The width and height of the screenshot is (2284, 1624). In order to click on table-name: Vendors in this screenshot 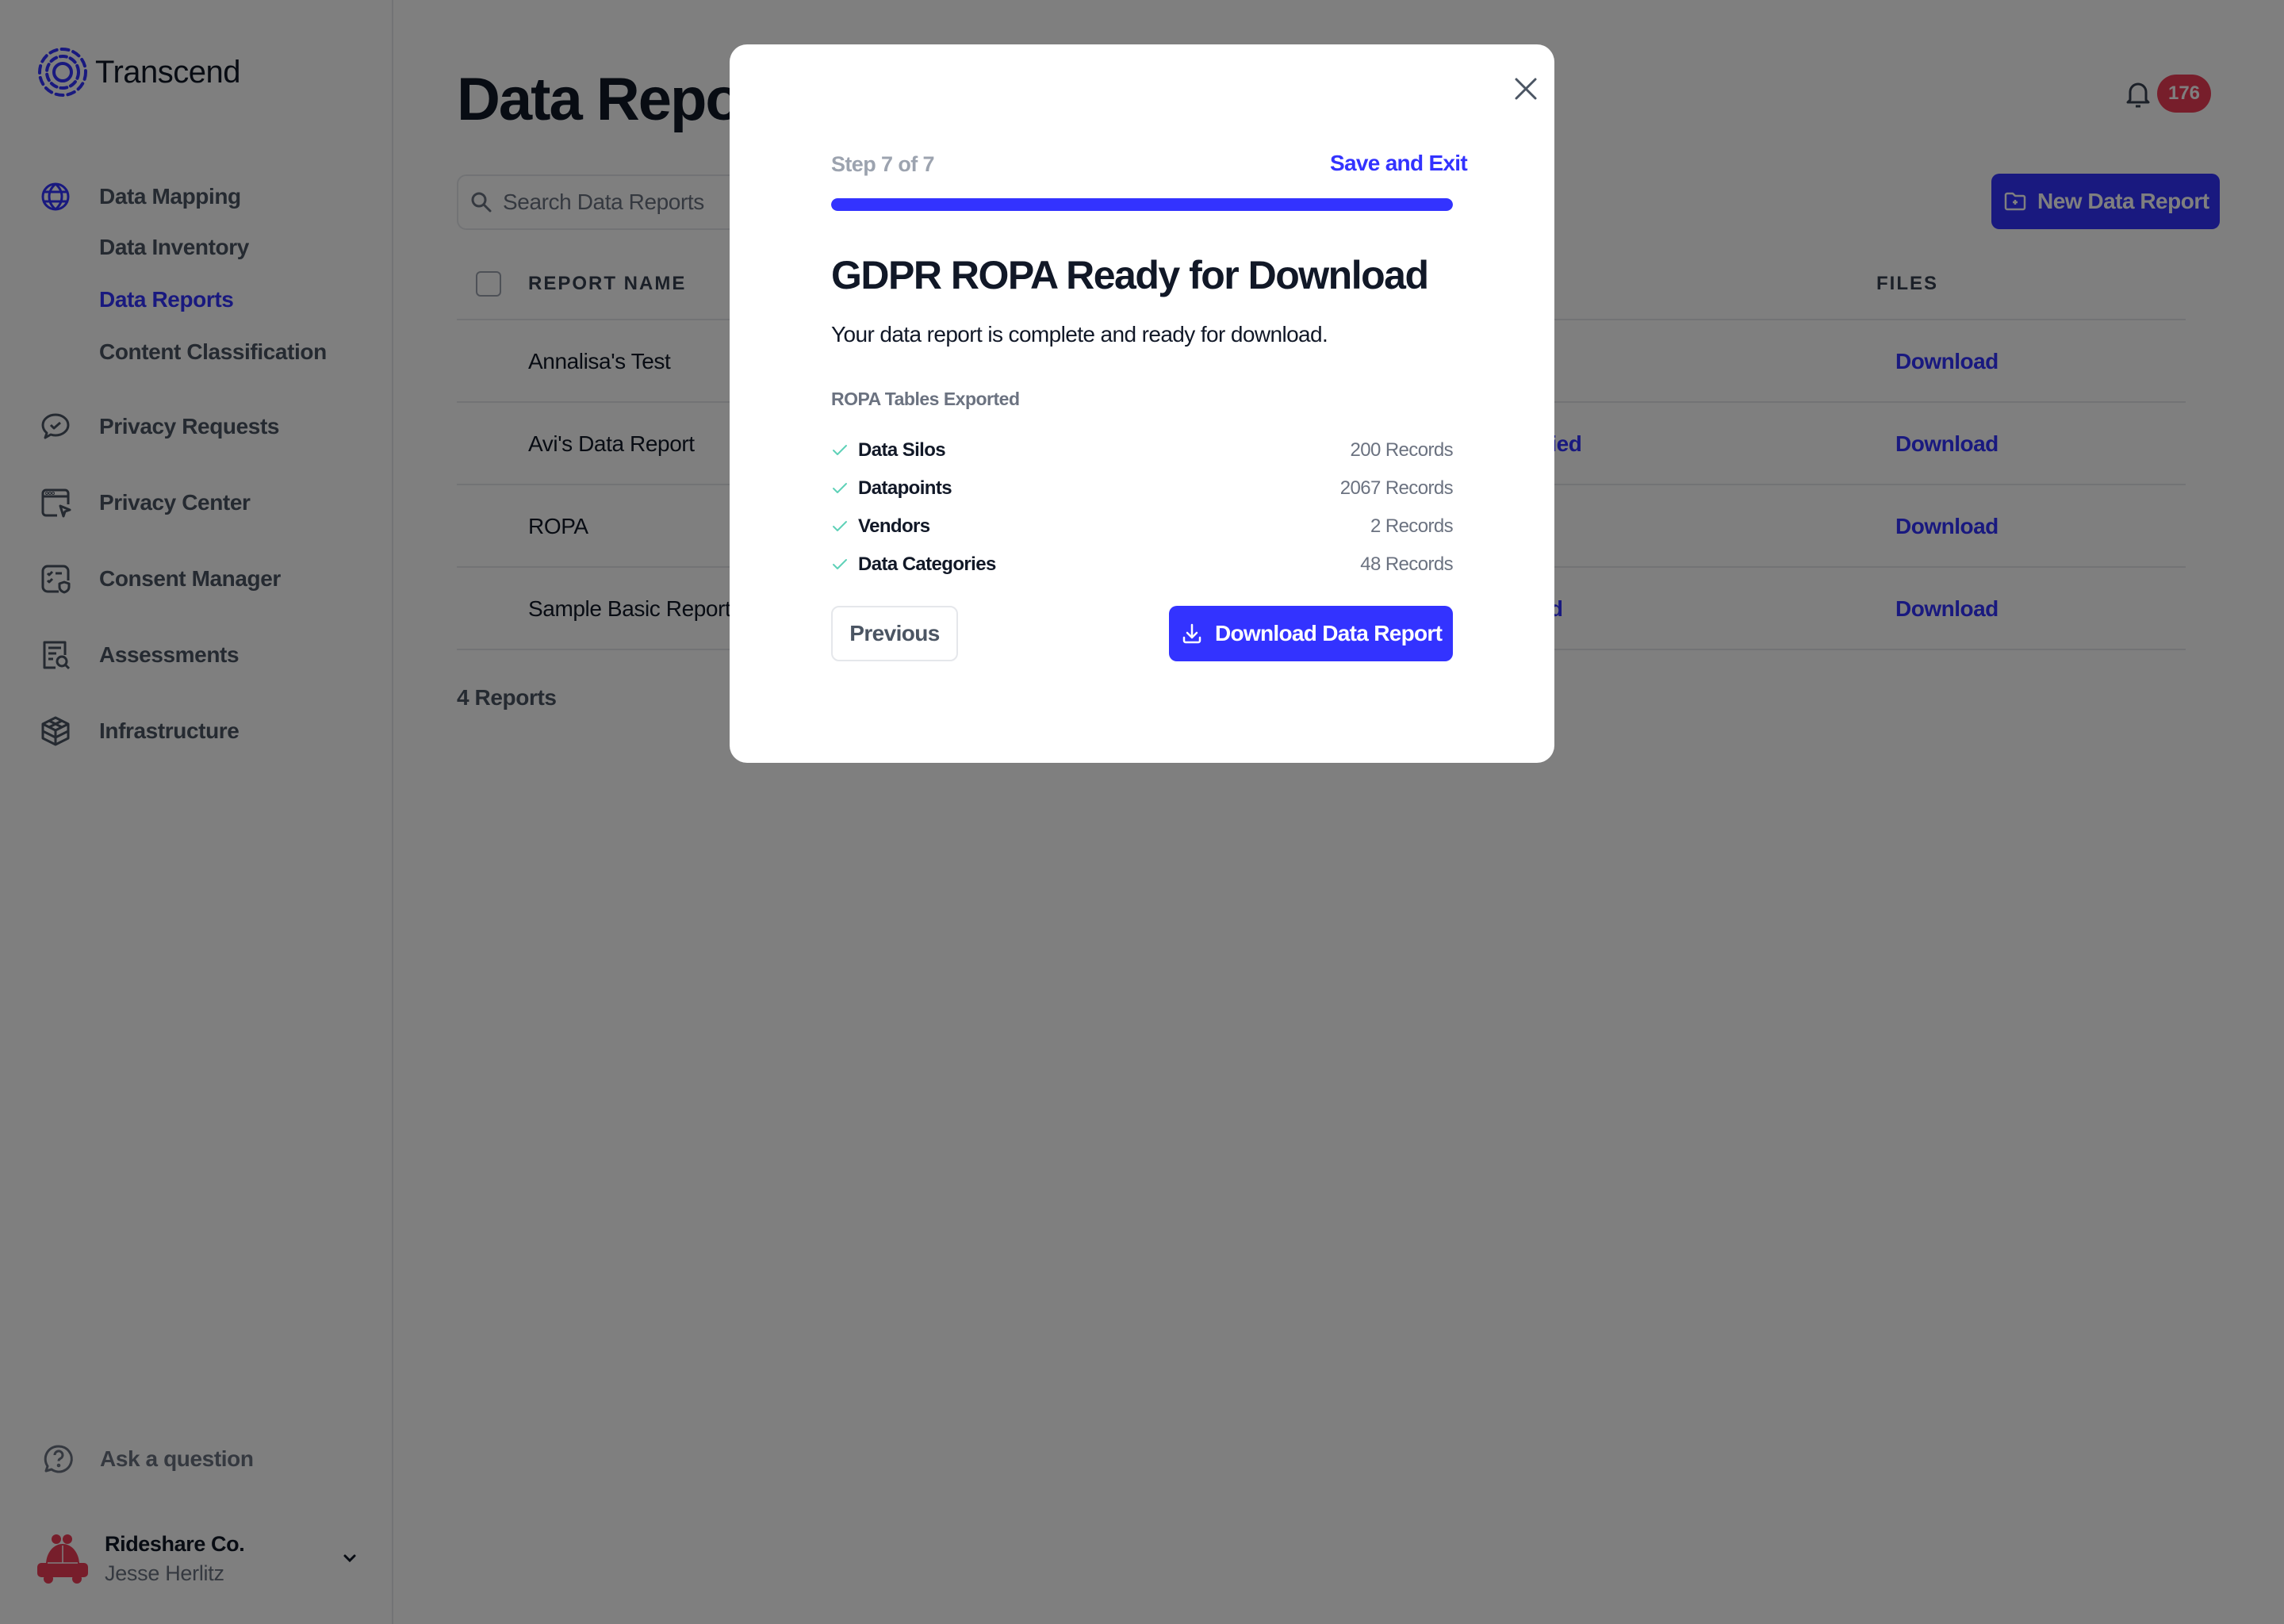, I will do `click(894, 526)`.